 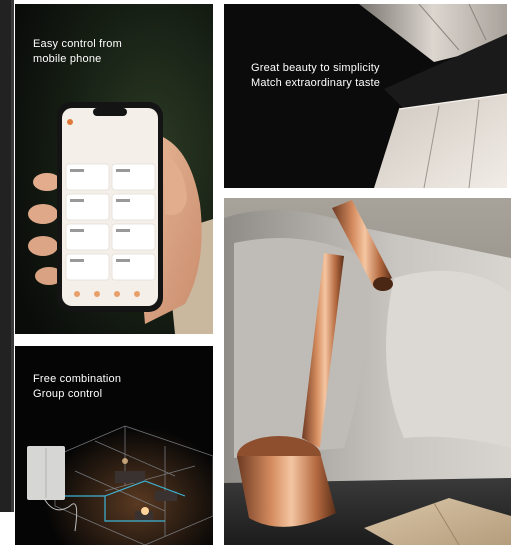 I want to click on caption-mobile-line1: Easy control from, so click(x=77, y=44).